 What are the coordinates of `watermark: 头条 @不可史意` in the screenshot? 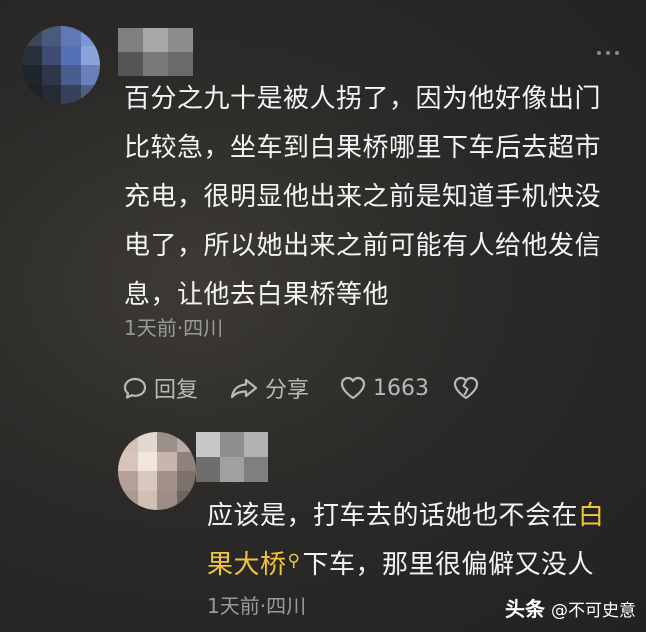 It's located at (570, 607).